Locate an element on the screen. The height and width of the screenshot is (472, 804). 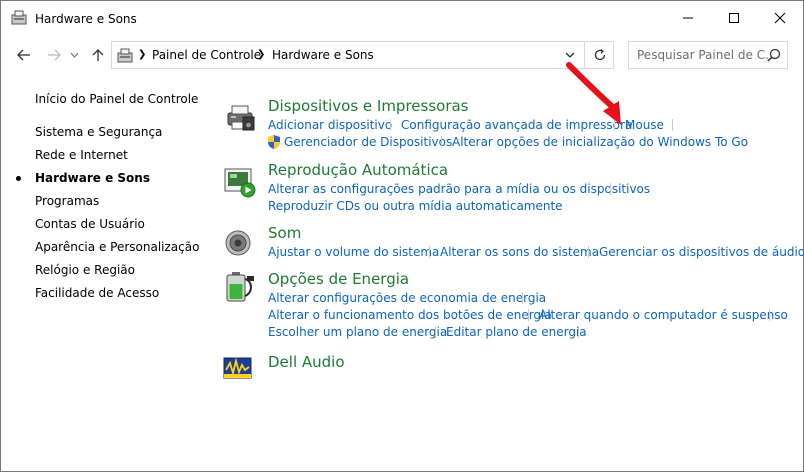
leftnav-item-rede-internet: Rede e Internet is located at coordinates (81, 155).